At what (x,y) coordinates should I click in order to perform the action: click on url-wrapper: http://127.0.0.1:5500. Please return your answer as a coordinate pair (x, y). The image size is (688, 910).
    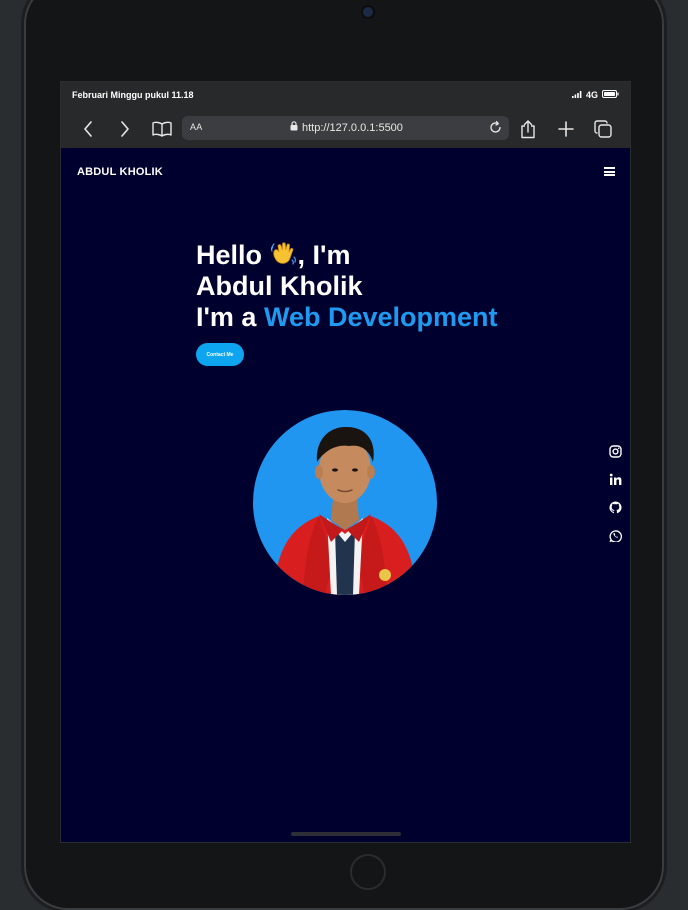
    Looking at the image, I should click on (346, 127).